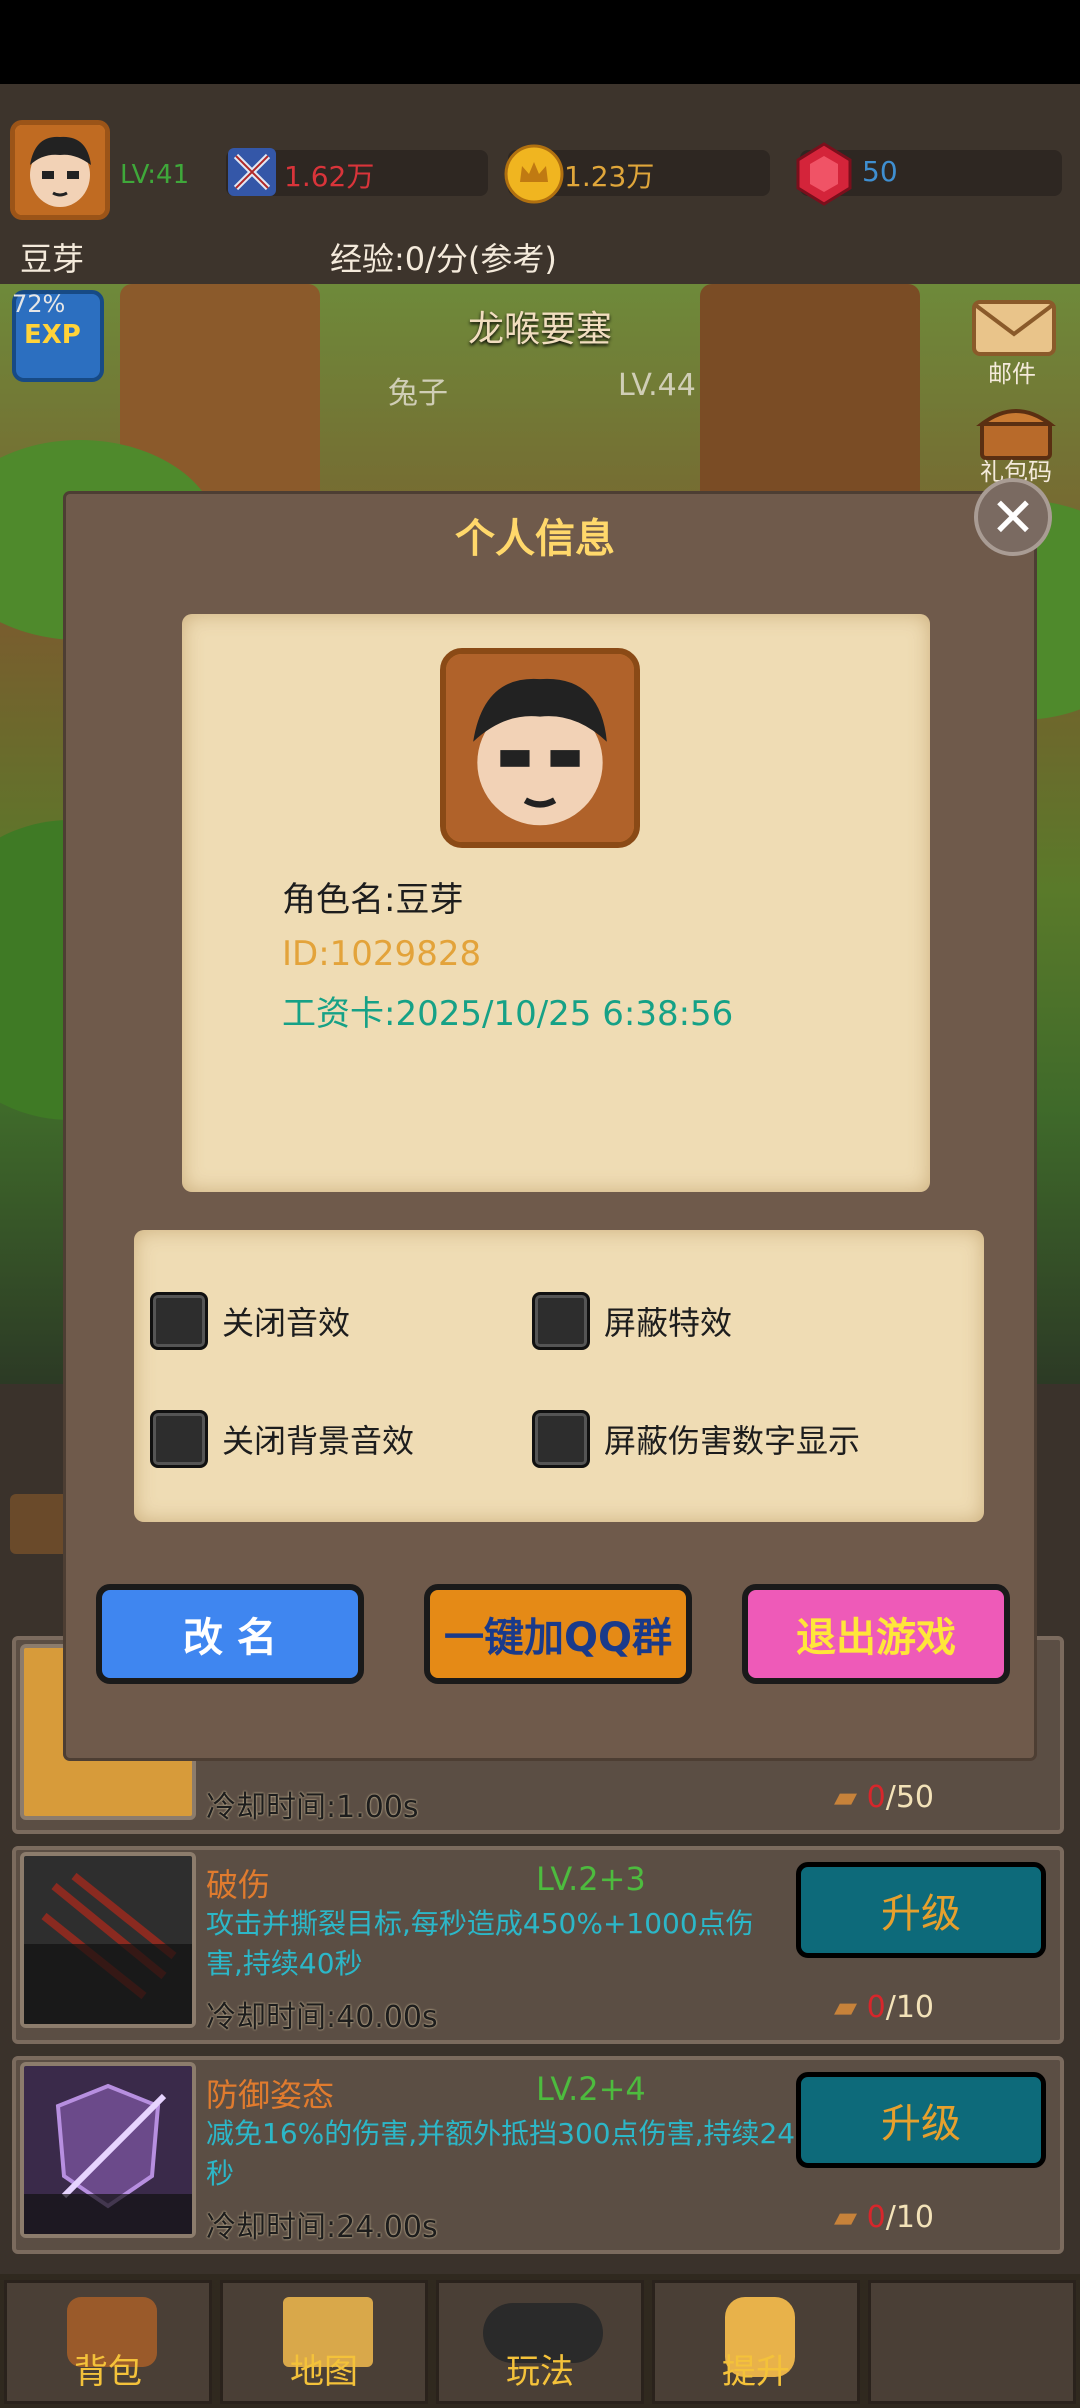 The height and width of the screenshot is (2408, 1080). I want to click on exp-rate: 经验:0/分(参考), so click(443, 259).